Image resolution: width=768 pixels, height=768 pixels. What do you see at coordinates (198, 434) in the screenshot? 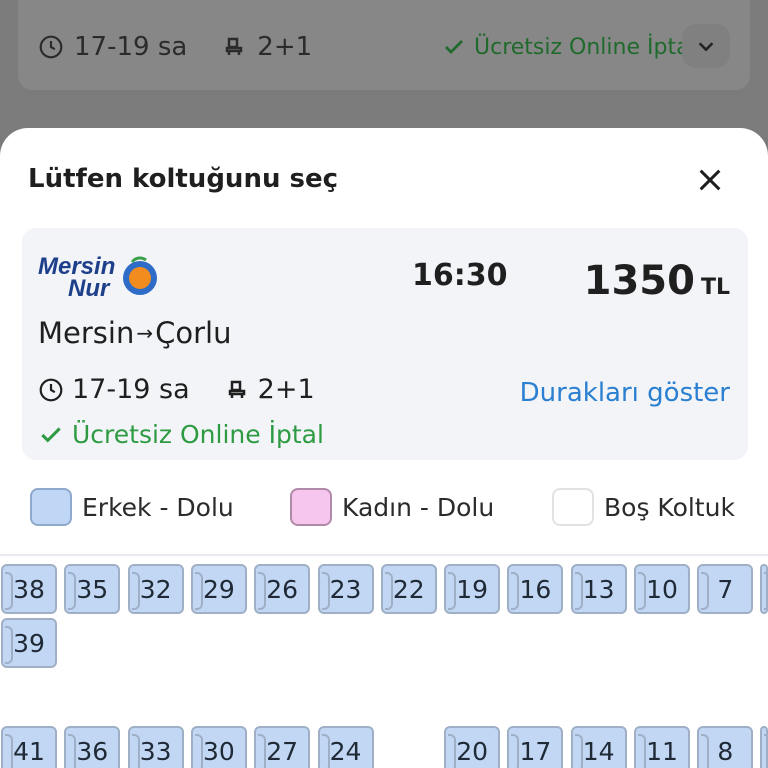
I see `free-cancel-text: Ücretsiz Online İptal` at bounding box center [198, 434].